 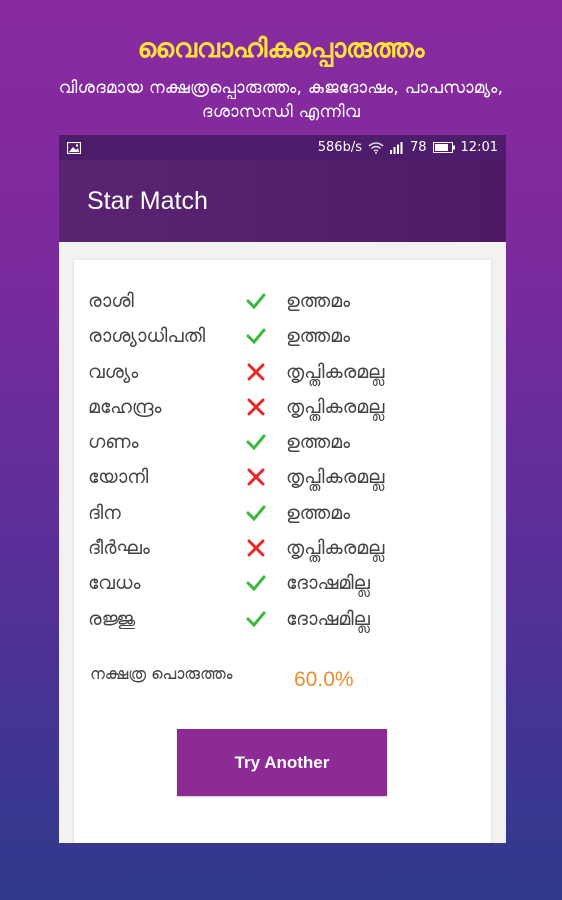 I want to click on result-row: ദീർഘം തൃപ്തികരമല്ല, so click(x=282, y=548).